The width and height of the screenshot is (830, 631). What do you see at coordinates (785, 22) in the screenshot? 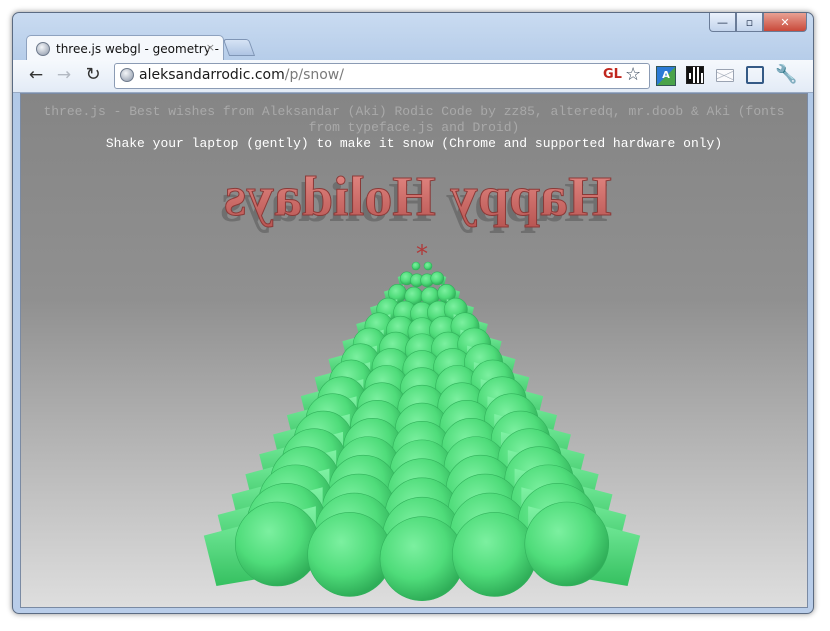
I see `close-button: ✕` at bounding box center [785, 22].